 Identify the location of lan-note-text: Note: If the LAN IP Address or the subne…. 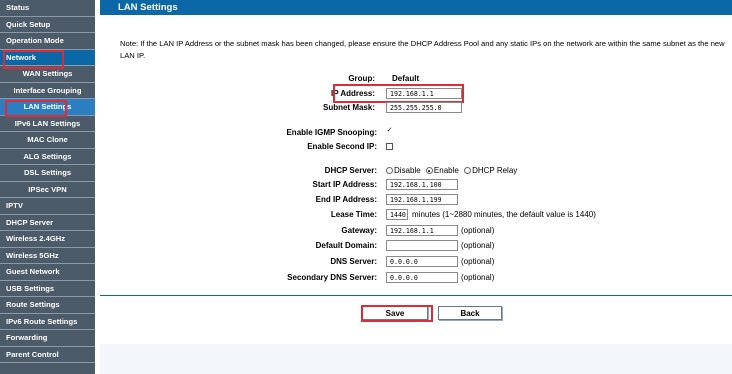
(422, 49).